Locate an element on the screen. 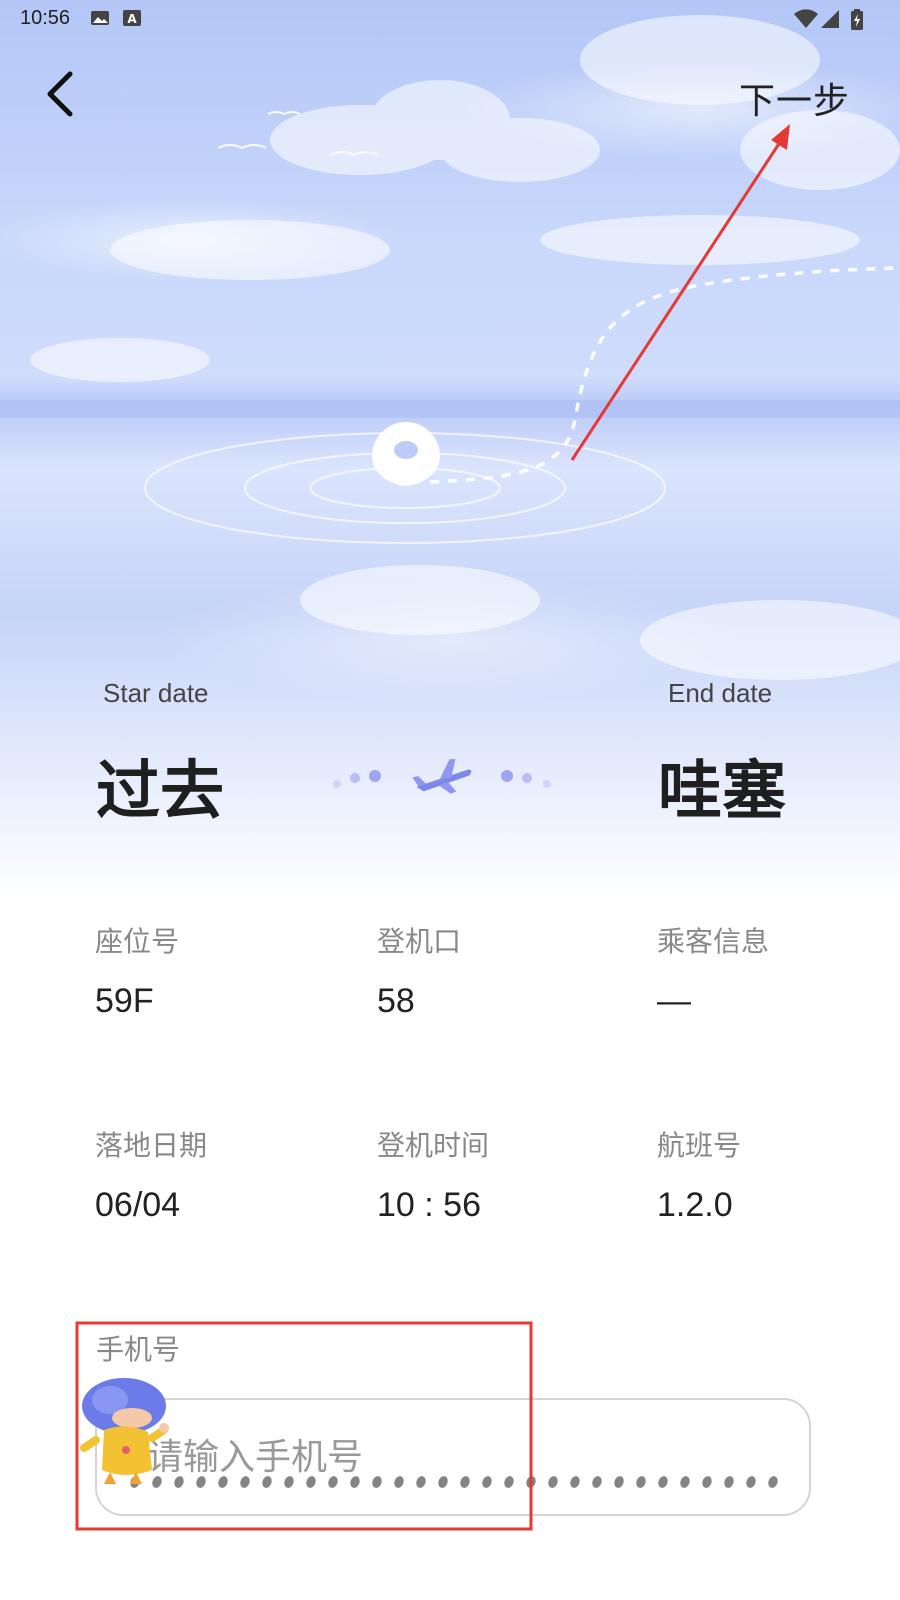  route-connector is located at coordinates (445, 779).